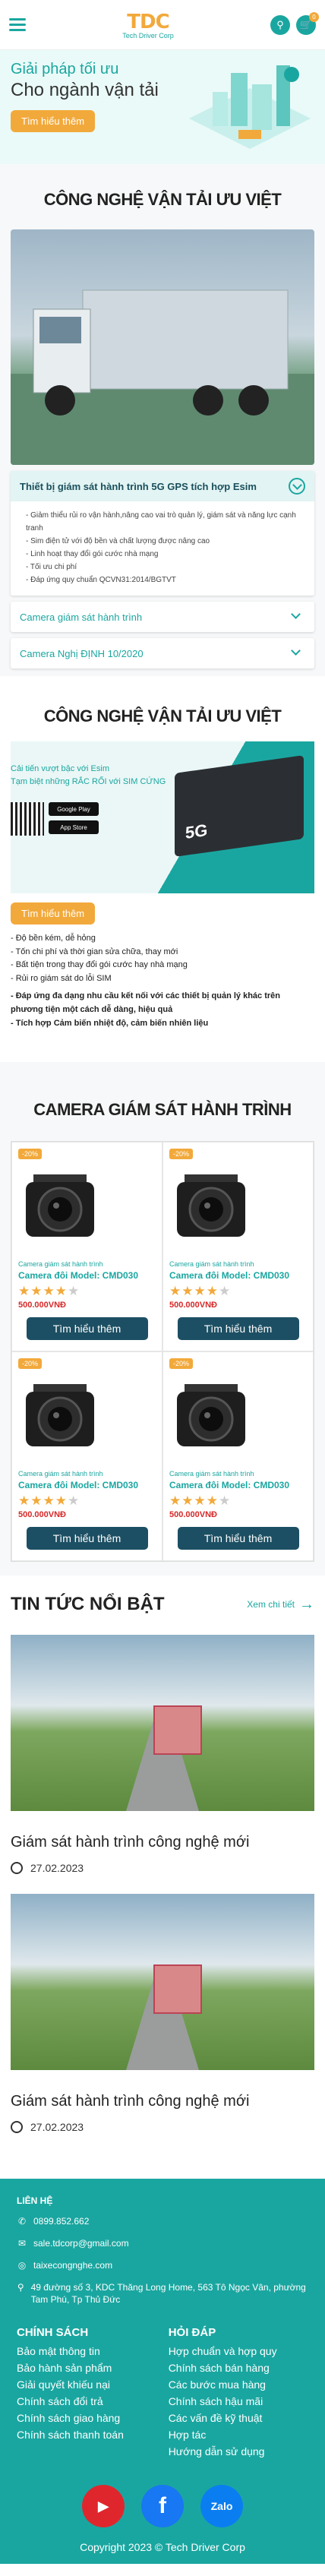  What do you see at coordinates (57, 1868) in the screenshot?
I see `news-date-text: 27.02.2023` at bounding box center [57, 1868].